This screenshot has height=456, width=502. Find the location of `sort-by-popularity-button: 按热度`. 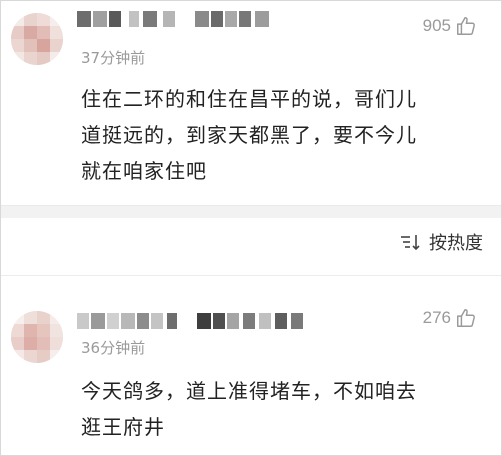

sort-by-popularity-button: 按热度 is located at coordinates (441, 242).